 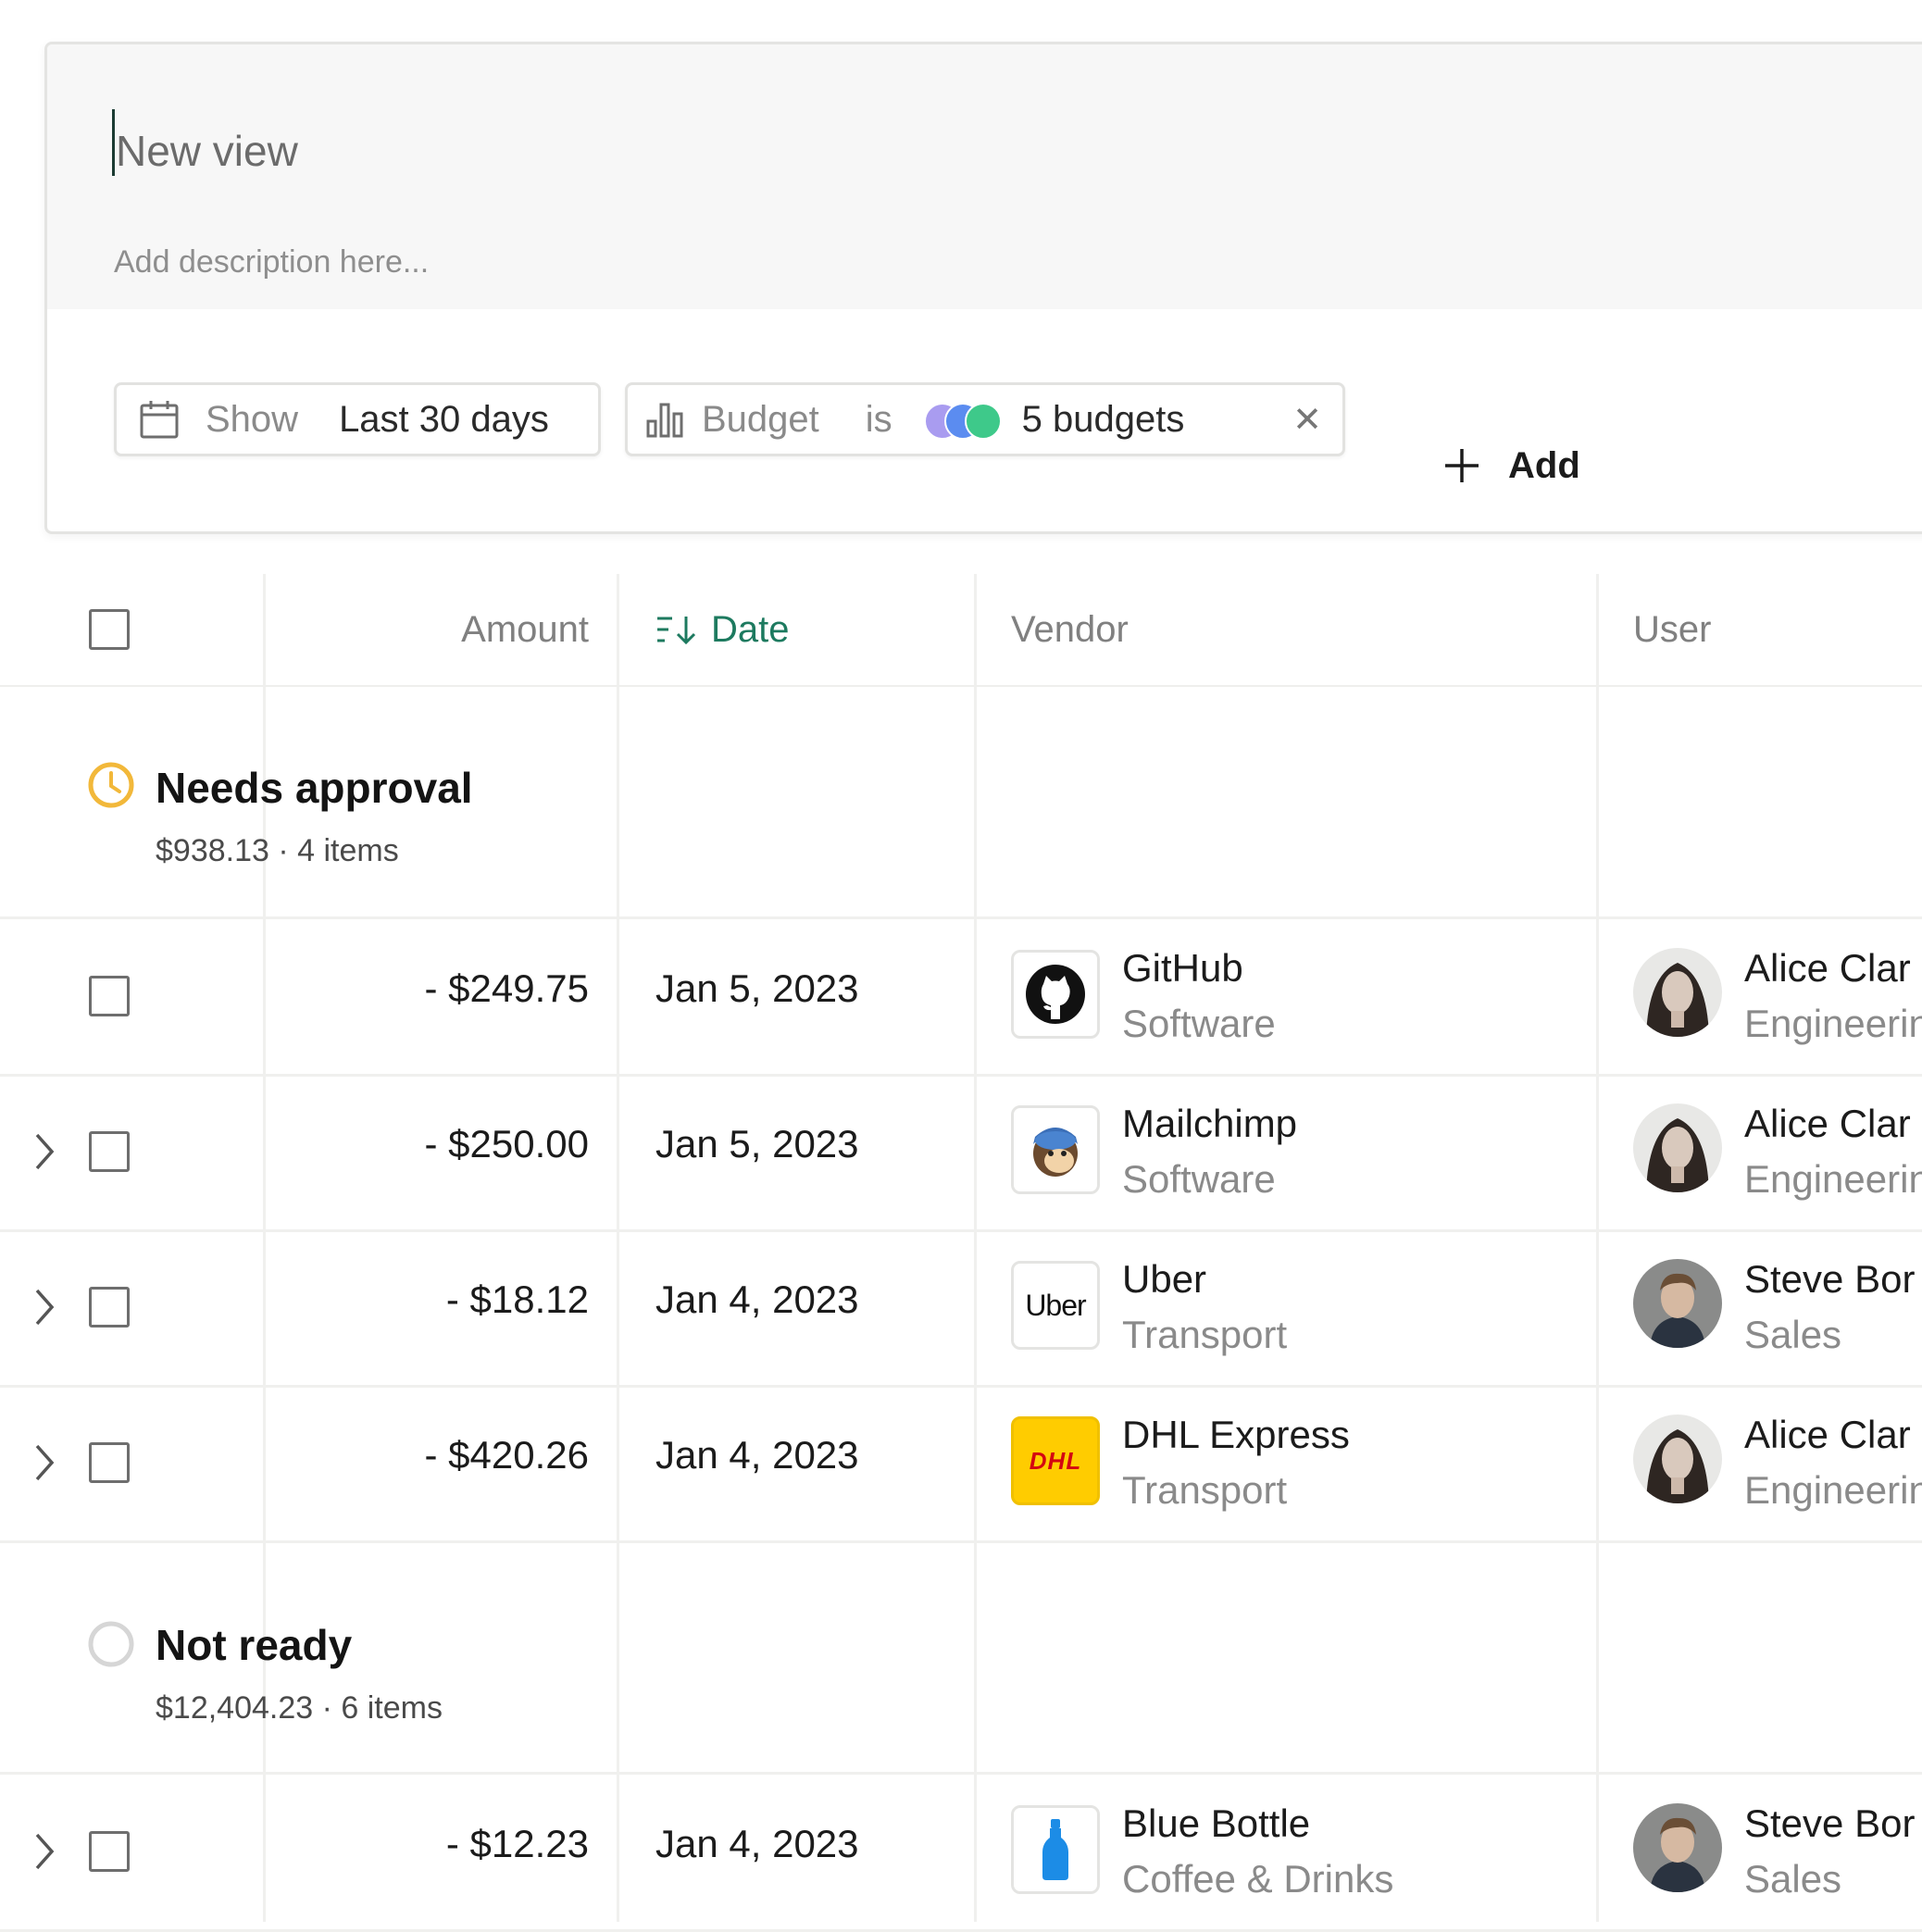 What do you see at coordinates (1070, 629) in the screenshot?
I see `column-header-vendor: Vendor` at bounding box center [1070, 629].